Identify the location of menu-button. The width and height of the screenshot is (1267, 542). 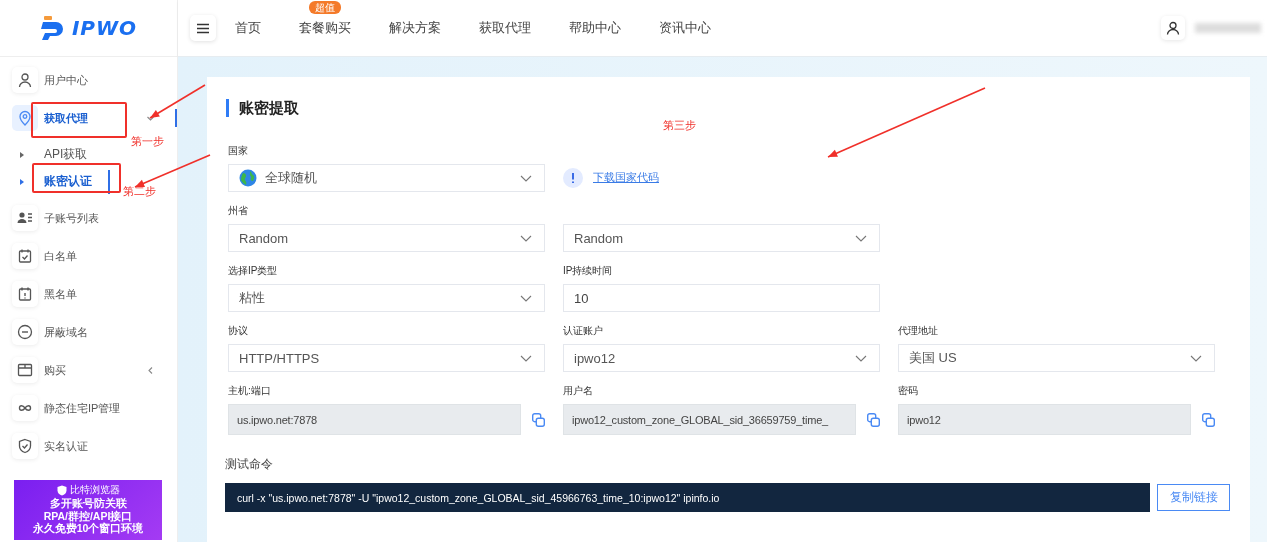
(203, 28).